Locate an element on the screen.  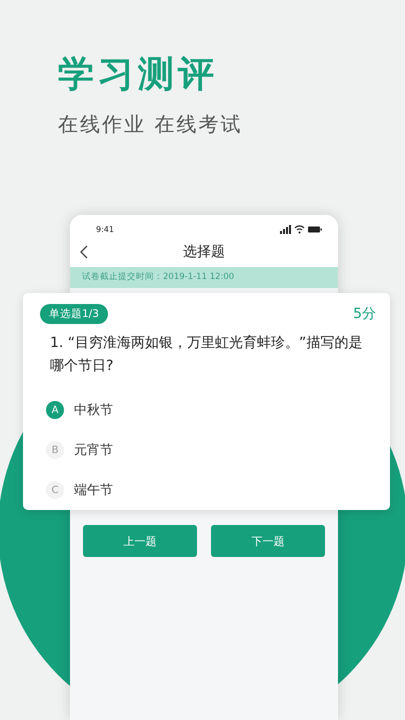
status-icons is located at coordinates (301, 229).